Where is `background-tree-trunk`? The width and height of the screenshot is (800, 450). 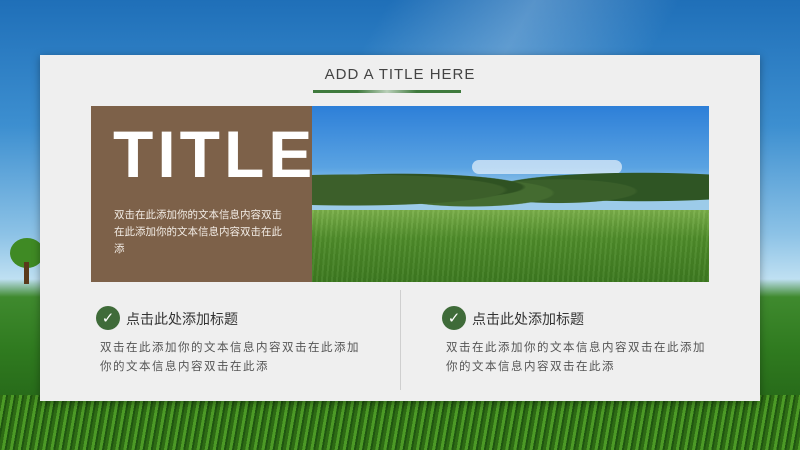
background-tree-trunk is located at coordinates (26, 273).